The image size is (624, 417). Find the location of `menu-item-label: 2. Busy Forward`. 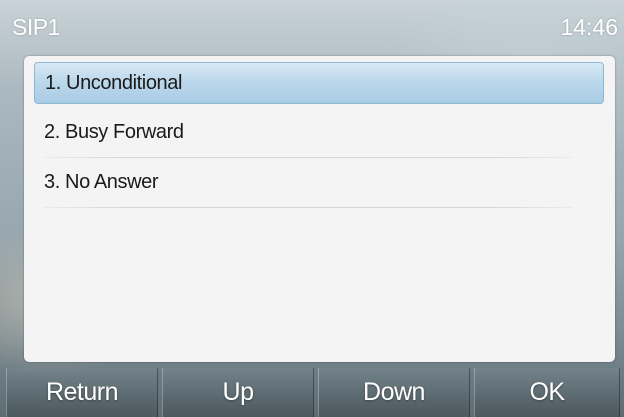

menu-item-label: 2. Busy Forward is located at coordinates (114, 132).